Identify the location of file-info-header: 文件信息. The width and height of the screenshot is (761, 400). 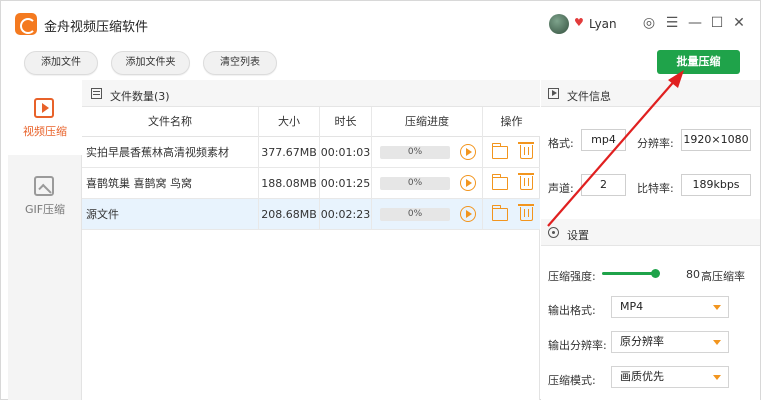
(650, 93).